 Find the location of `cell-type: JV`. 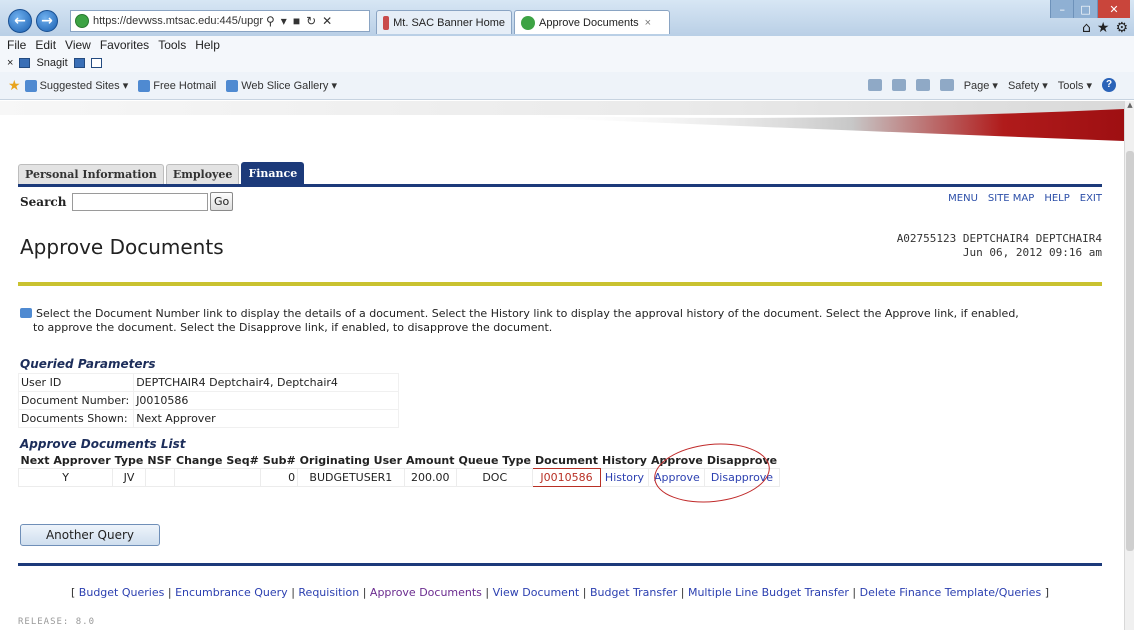

cell-type: JV is located at coordinates (129, 477).